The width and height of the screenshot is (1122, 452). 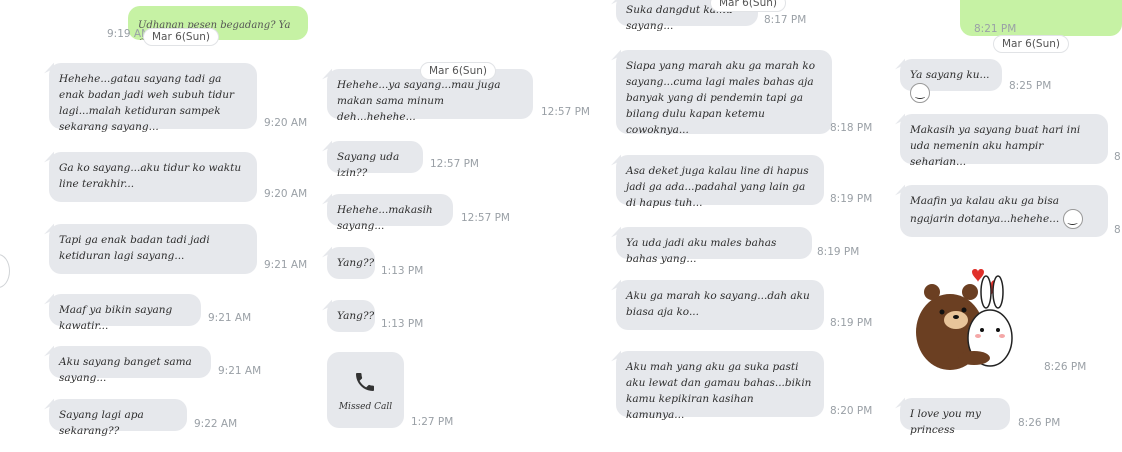 What do you see at coordinates (995, 29) in the screenshot?
I see `message-time: 8:21 PM` at bounding box center [995, 29].